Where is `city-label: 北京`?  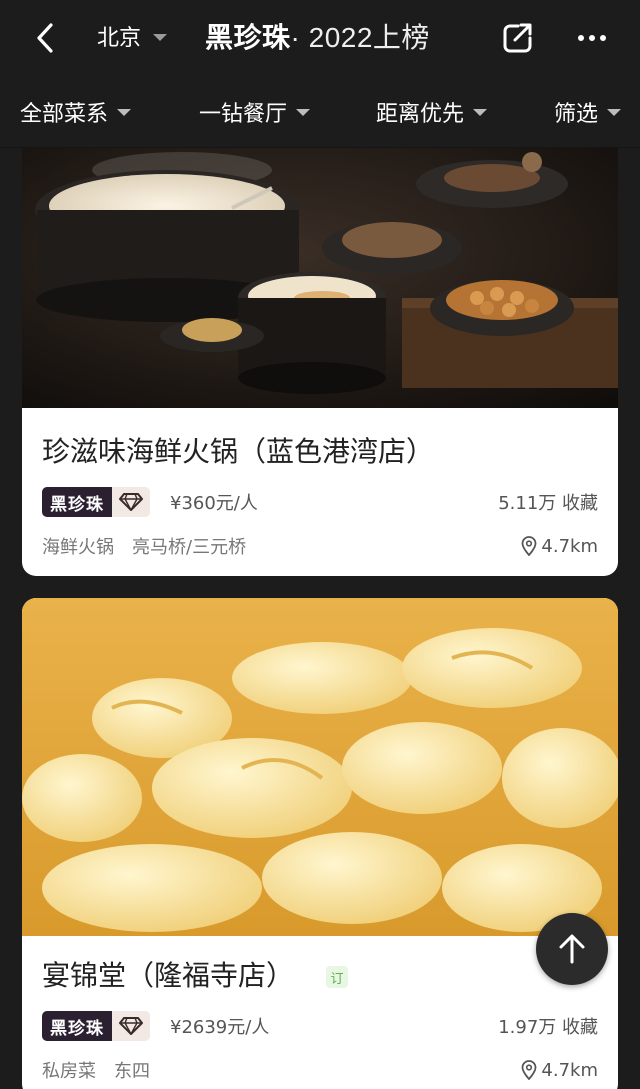 city-label: 北京 is located at coordinates (119, 38).